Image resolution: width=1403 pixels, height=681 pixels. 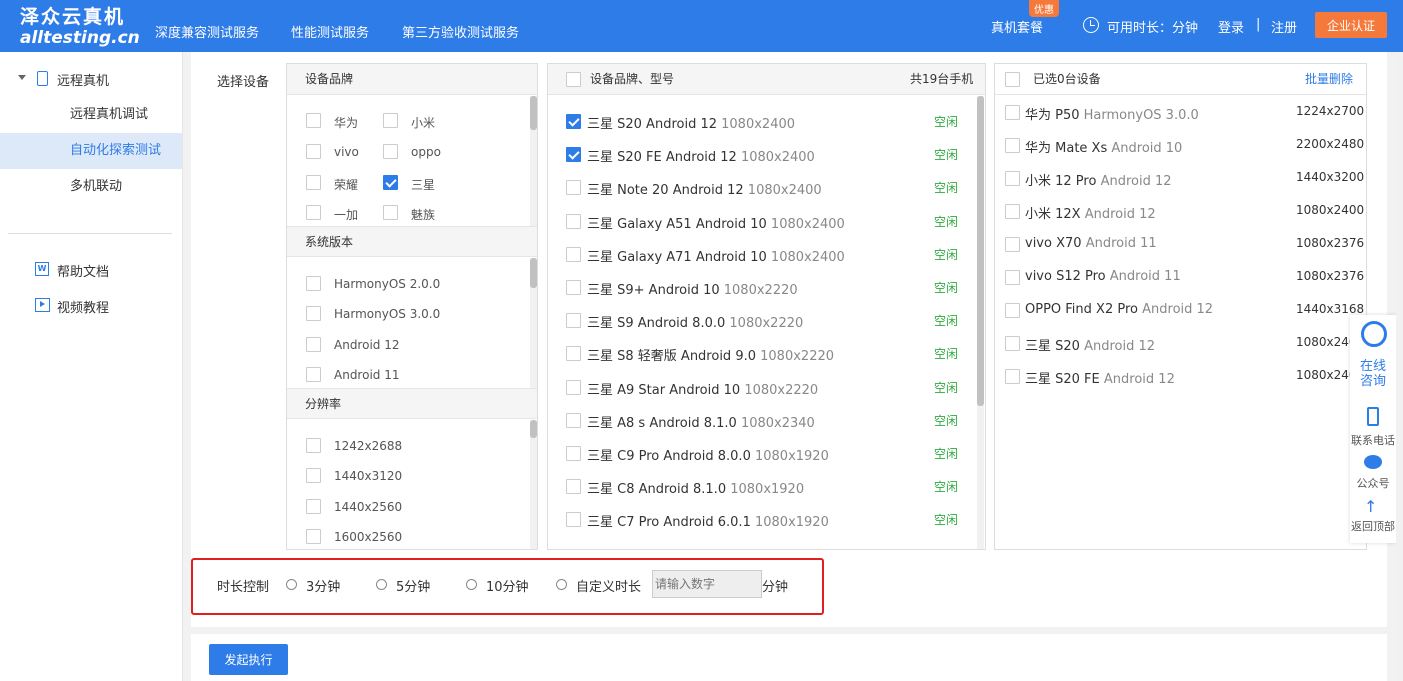 What do you see at coordinates (91, 151) in the screenshot?
I see `sidebar-item-auto-explore: 自动化探索测试` at bounding box center [91, 151].